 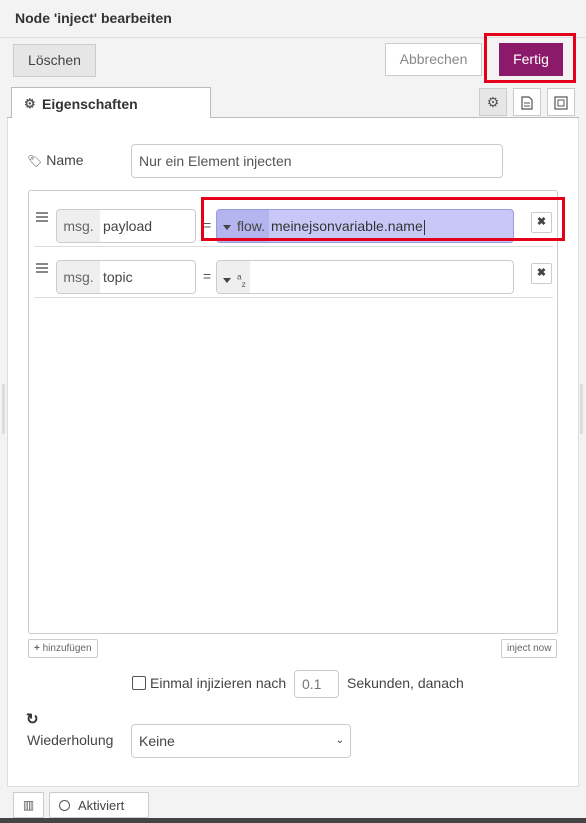 I want to click on repeat-label: Wiederholung, so click(x=70, y=740).